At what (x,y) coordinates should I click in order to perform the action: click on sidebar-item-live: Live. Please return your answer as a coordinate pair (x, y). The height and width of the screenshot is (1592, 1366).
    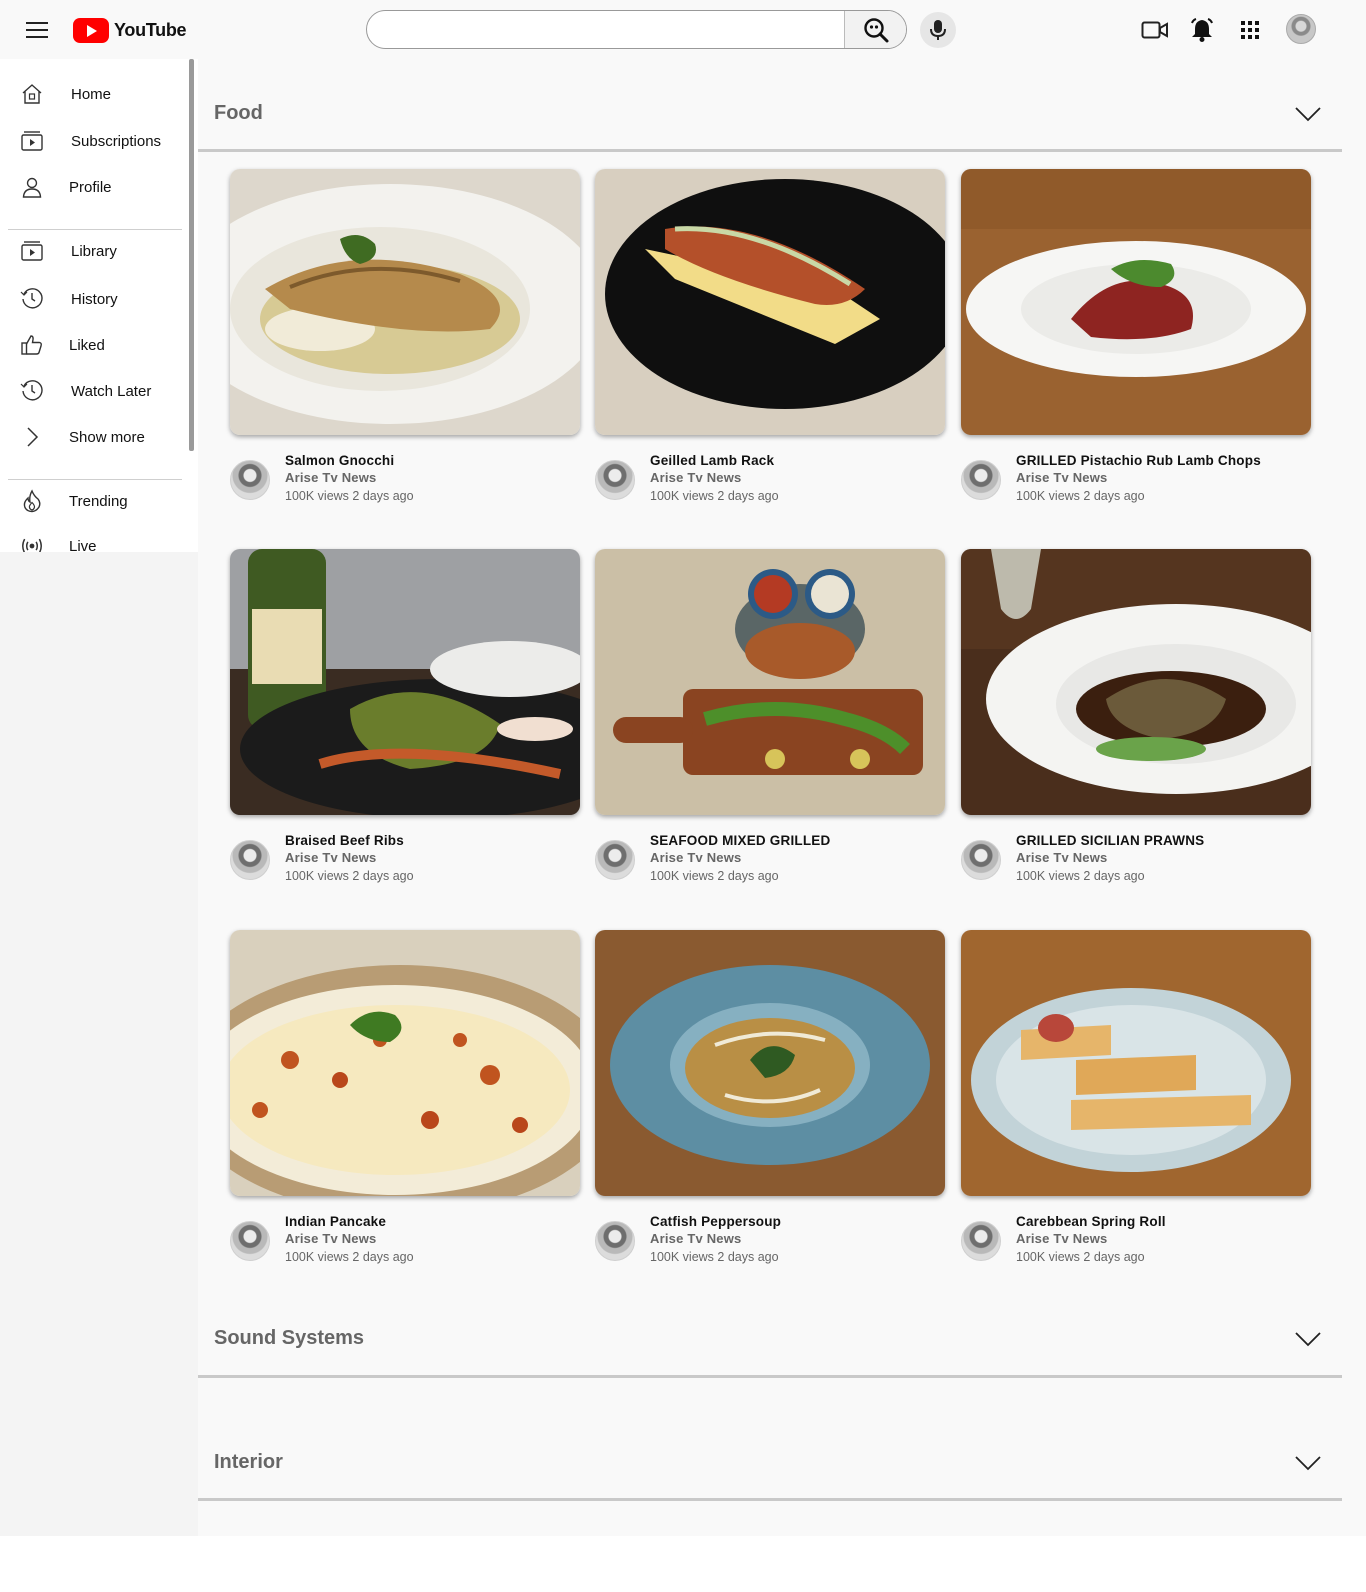
    Looking at the image, I should click on (93, 539).